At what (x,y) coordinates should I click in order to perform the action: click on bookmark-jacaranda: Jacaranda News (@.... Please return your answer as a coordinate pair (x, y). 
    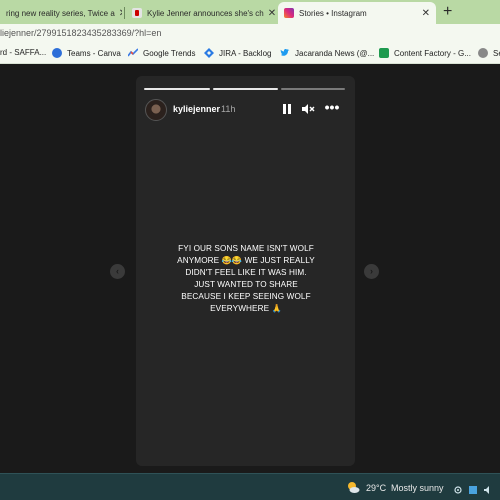
    Looking at the image, I should click on (327, 53).